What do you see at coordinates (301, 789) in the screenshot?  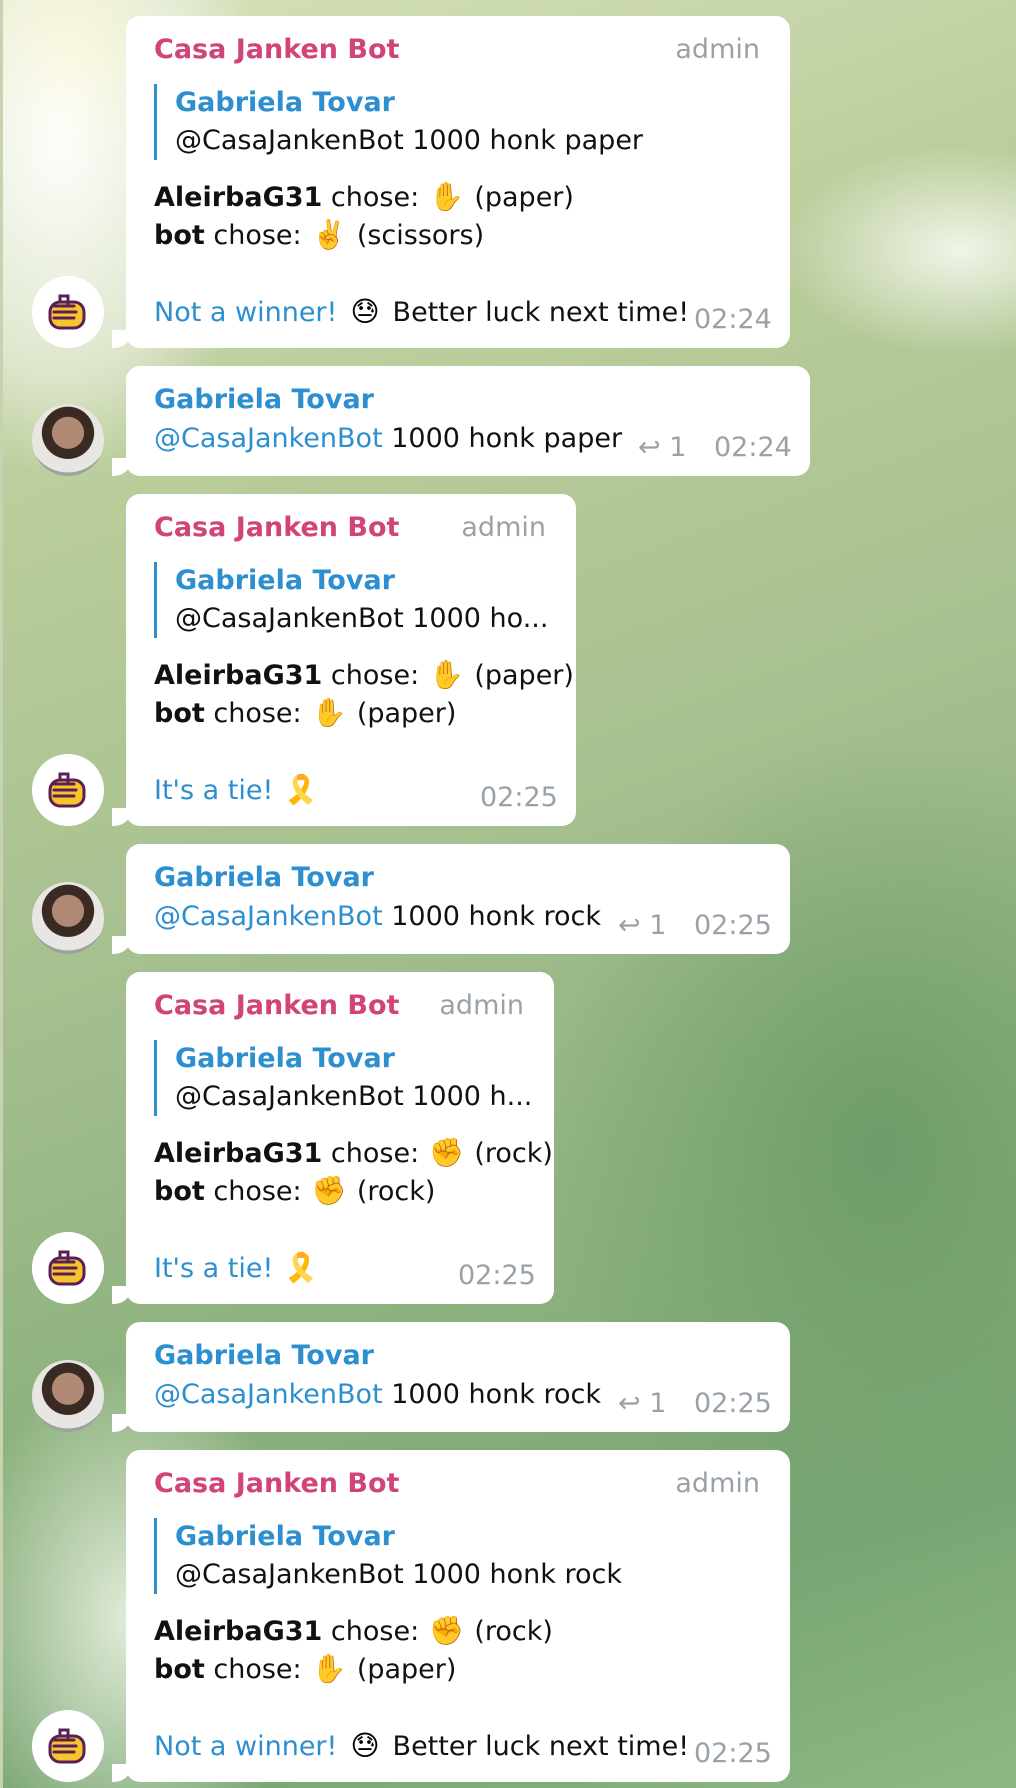 I see `yellow-ribbon-icon: 🎗️` at bounding box center [301, 789].